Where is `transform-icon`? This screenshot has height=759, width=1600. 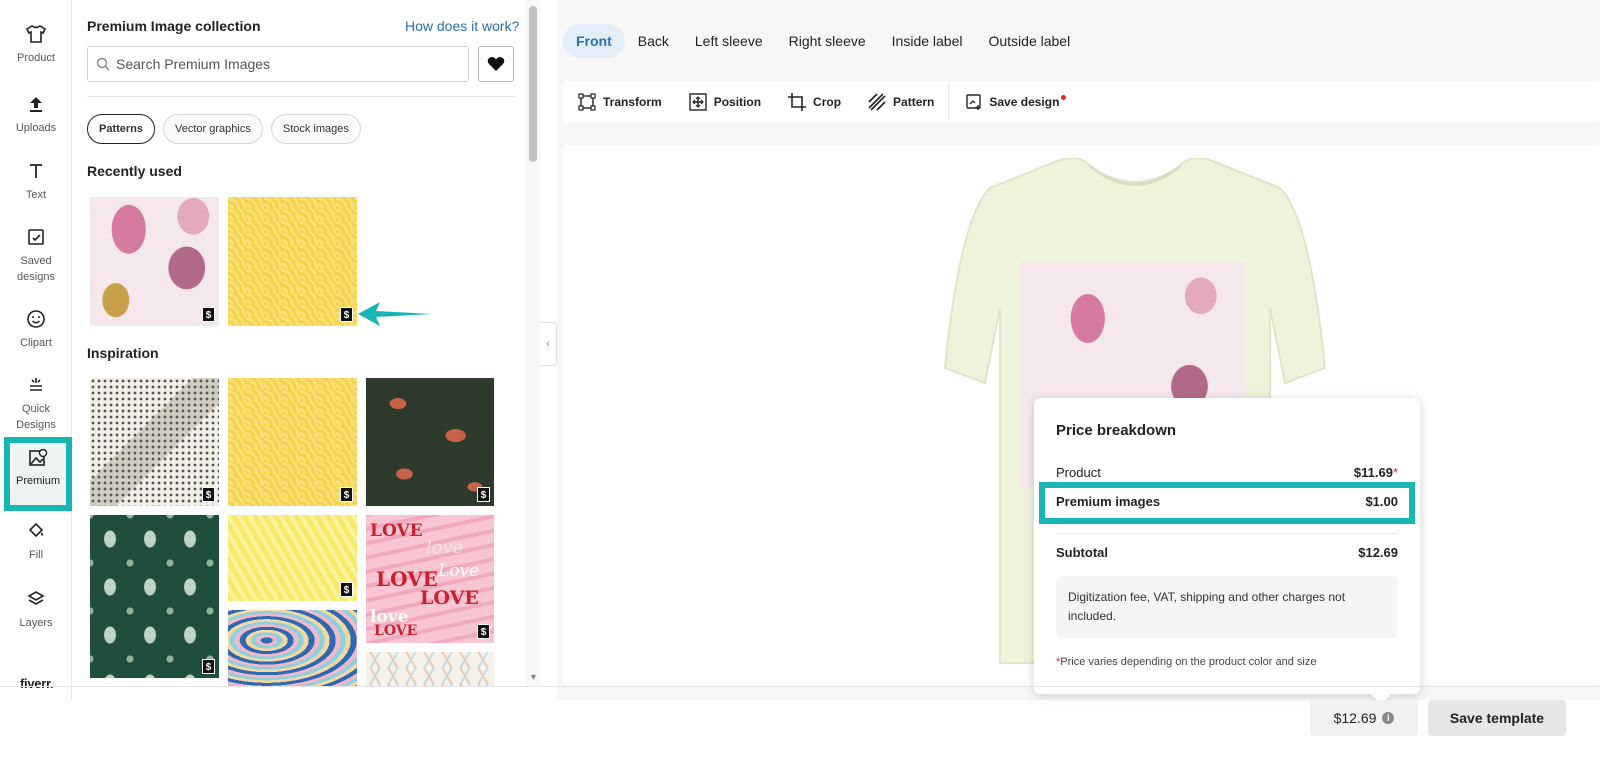
transform-icon is located at coordinates (587, 102).